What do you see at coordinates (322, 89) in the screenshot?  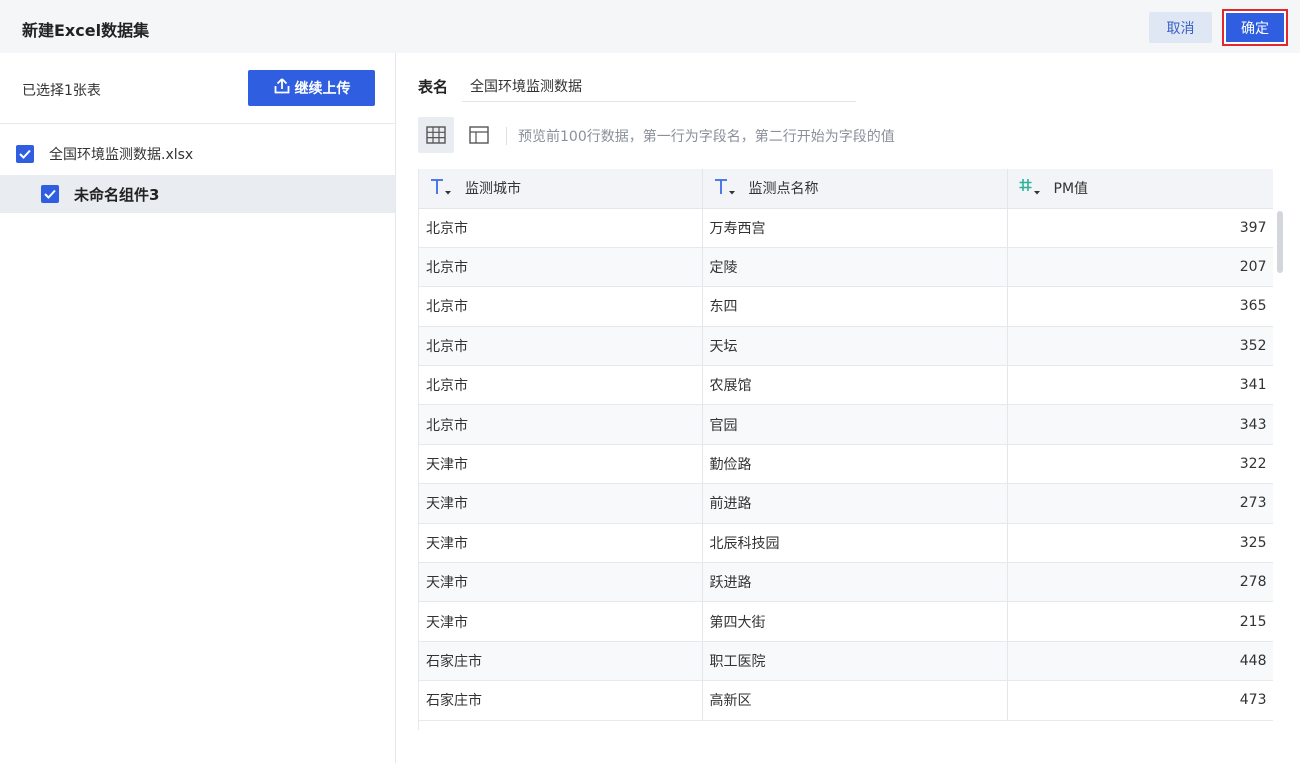 I see `continue-upload-label: 继续上传` at bounding box center [322, 89].